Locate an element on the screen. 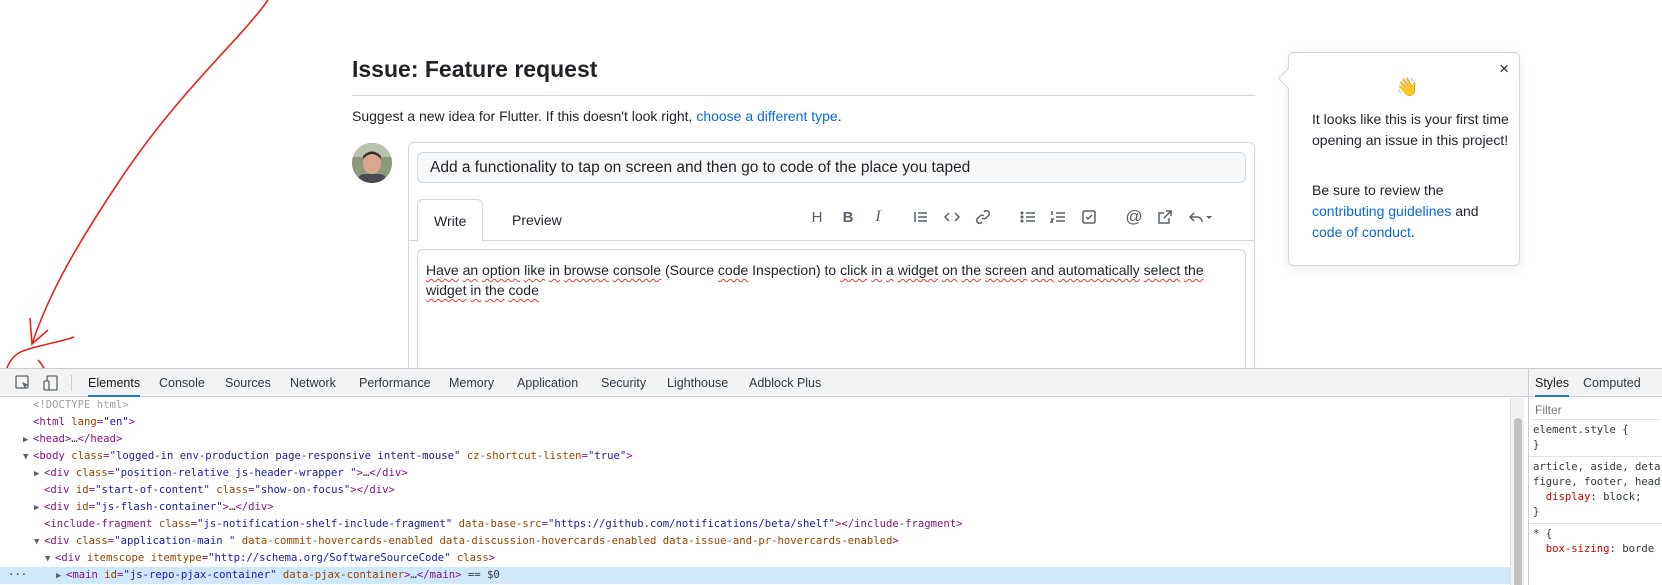 Image resolution: width=1662 pixels, height=585 pixels. bulleted-list-icon is located at coordinates (1028, 217).